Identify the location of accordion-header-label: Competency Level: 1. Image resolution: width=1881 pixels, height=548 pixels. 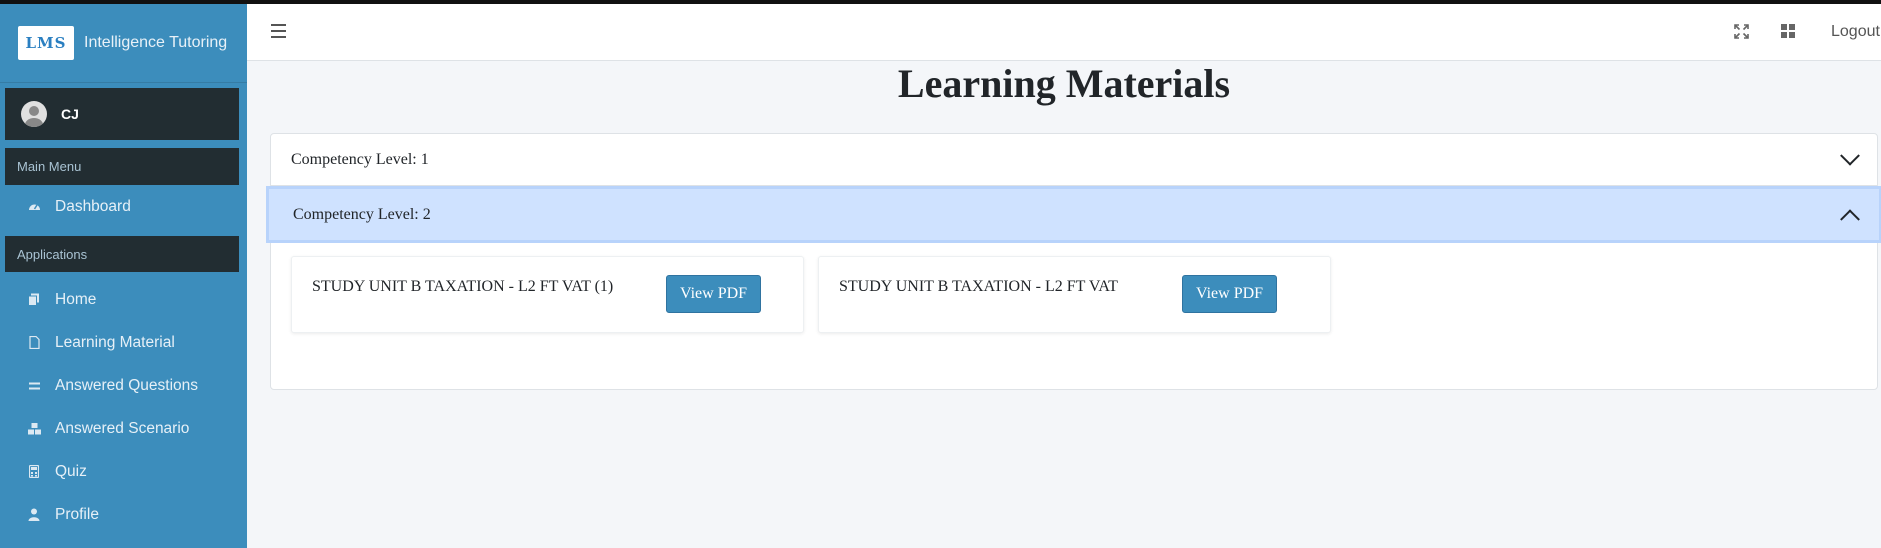
(360, 159).